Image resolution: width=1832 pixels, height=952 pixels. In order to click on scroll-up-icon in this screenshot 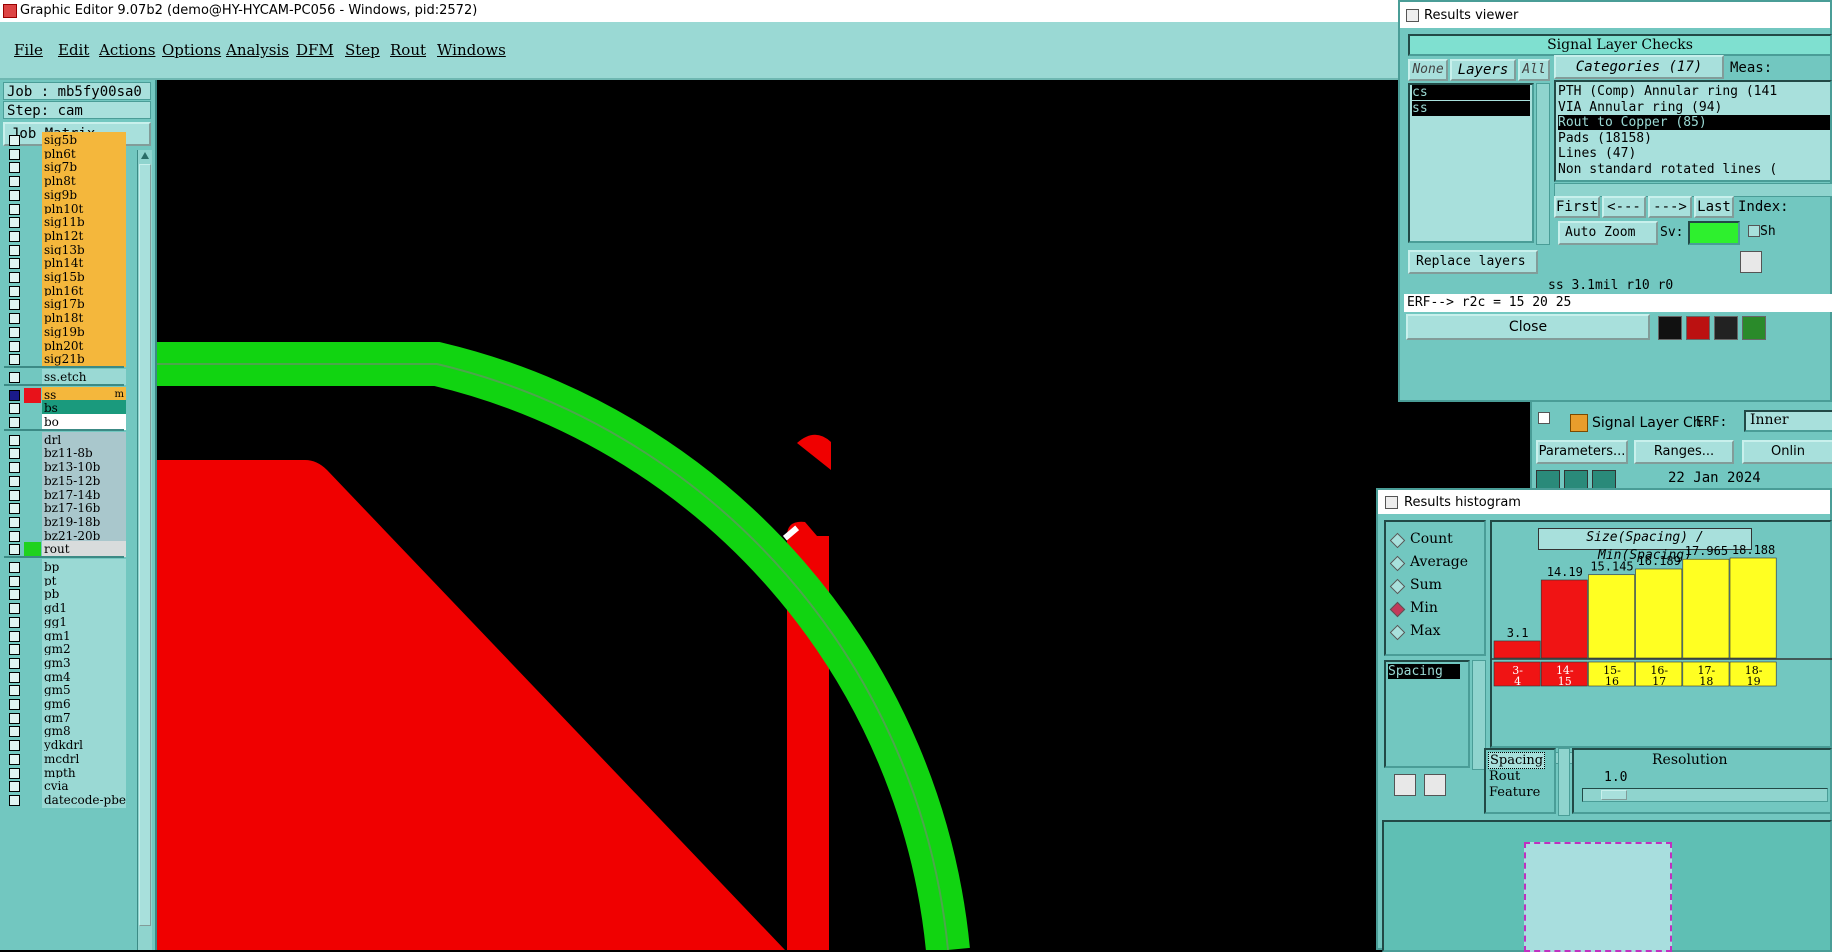, I will do `click(145, 155)`.